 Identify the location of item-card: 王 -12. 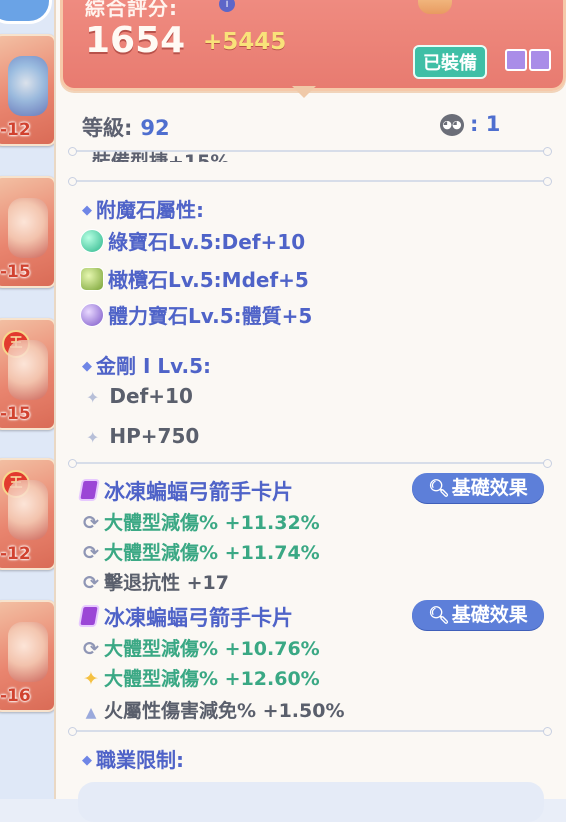
(28, 514).